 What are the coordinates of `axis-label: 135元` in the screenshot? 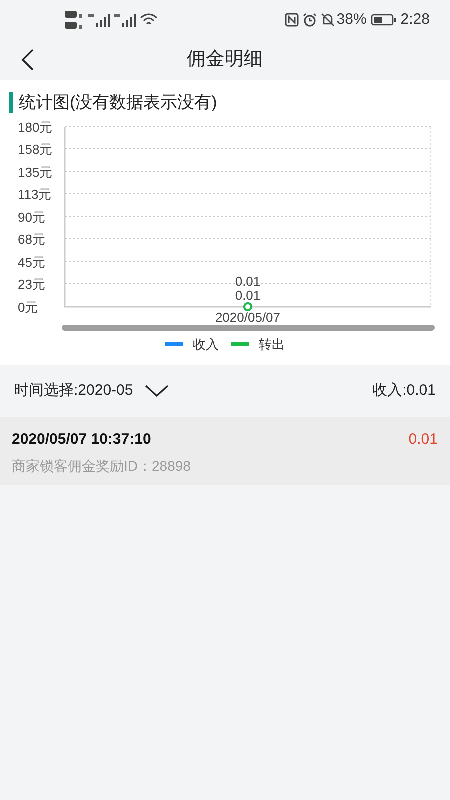 It's located at (35, 172).